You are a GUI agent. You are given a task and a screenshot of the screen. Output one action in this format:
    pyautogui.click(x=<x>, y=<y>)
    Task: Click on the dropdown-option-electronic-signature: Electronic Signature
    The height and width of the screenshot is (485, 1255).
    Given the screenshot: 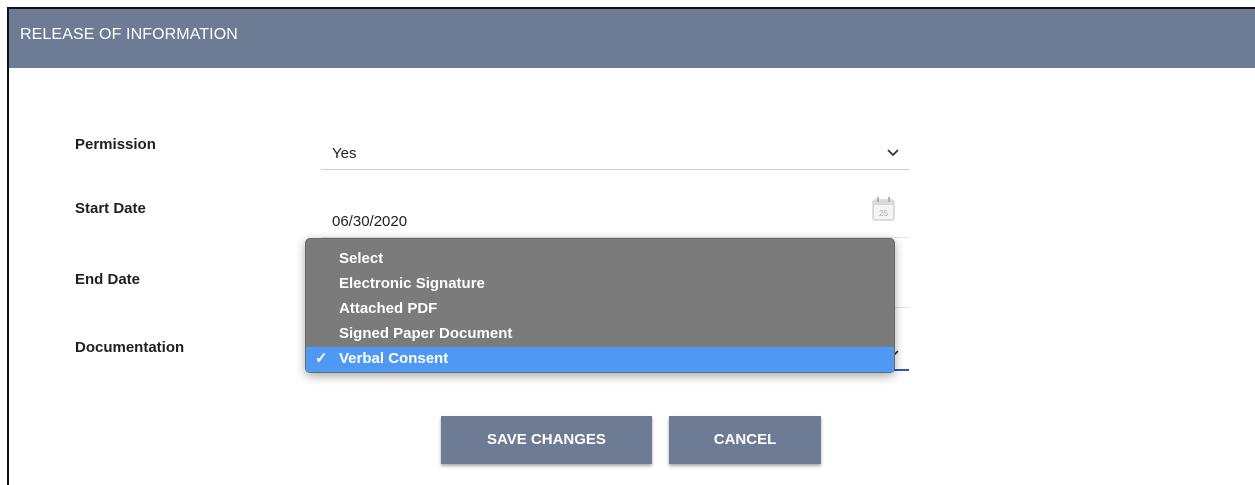 What is the action you would take?
    pyautogui.click(x=600, y=284)
    